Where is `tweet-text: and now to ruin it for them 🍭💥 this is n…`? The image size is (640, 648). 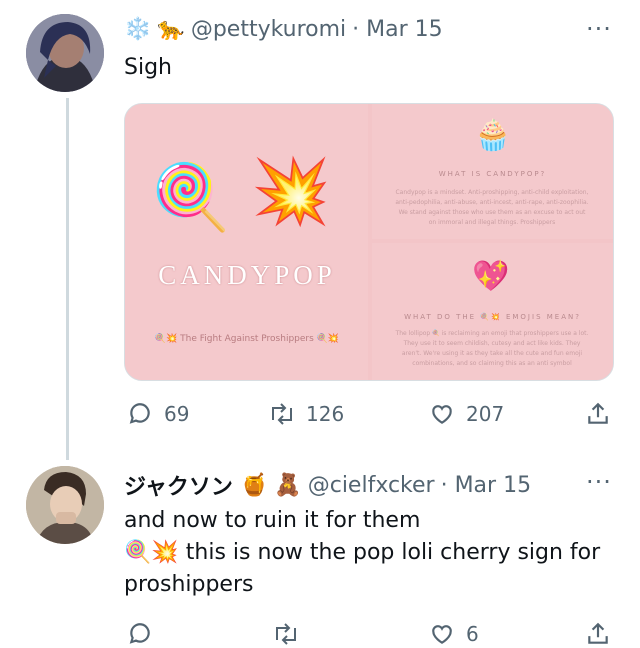 tweet-text: and now to ruin it for them 🍭💥 this is n… is located at coordinates (374, 553).